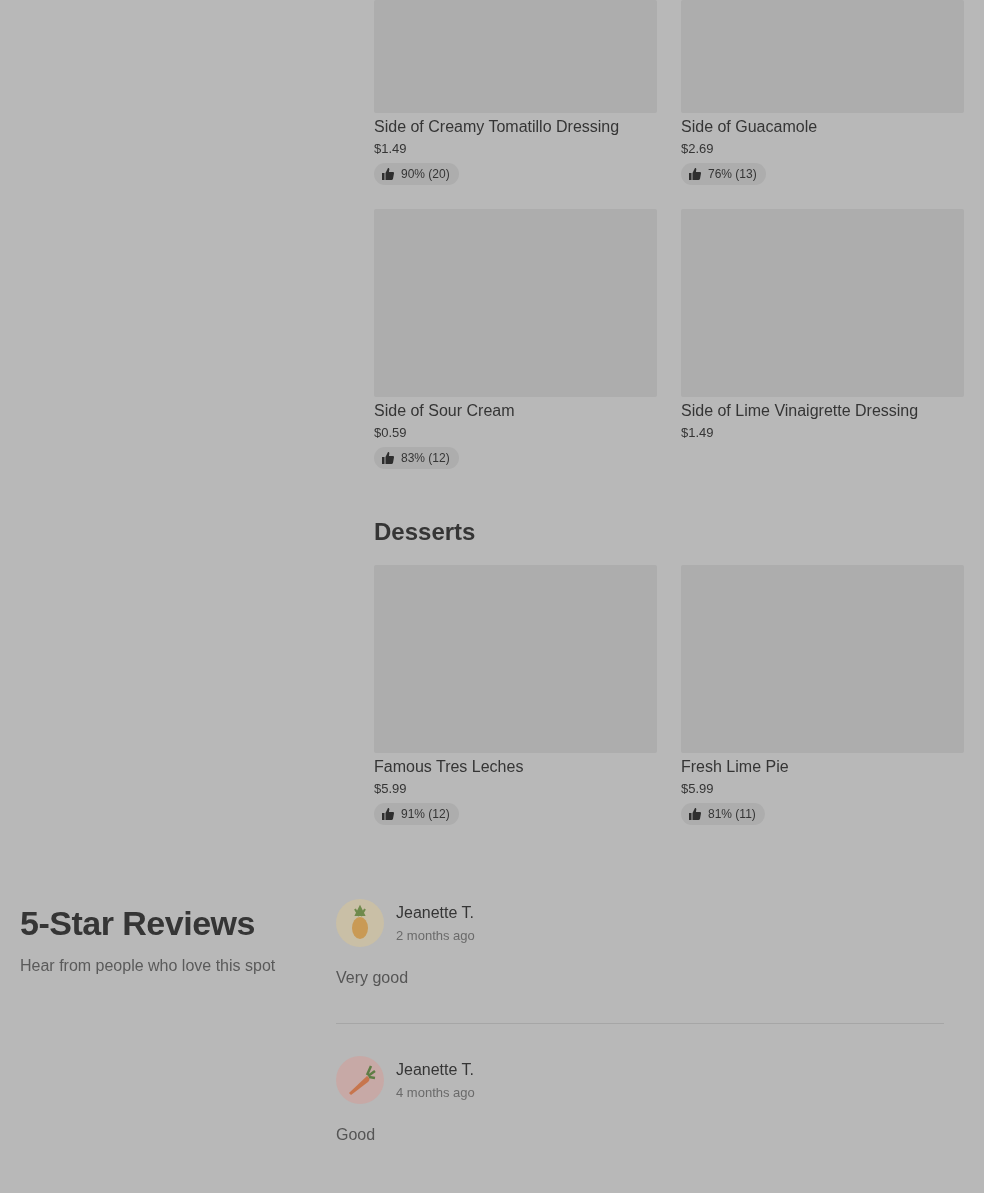 Image resolution: width=984 pixels, height=1193 pixels. I want to click on item-name: Fresh Lime Pie, so click(735, 767).